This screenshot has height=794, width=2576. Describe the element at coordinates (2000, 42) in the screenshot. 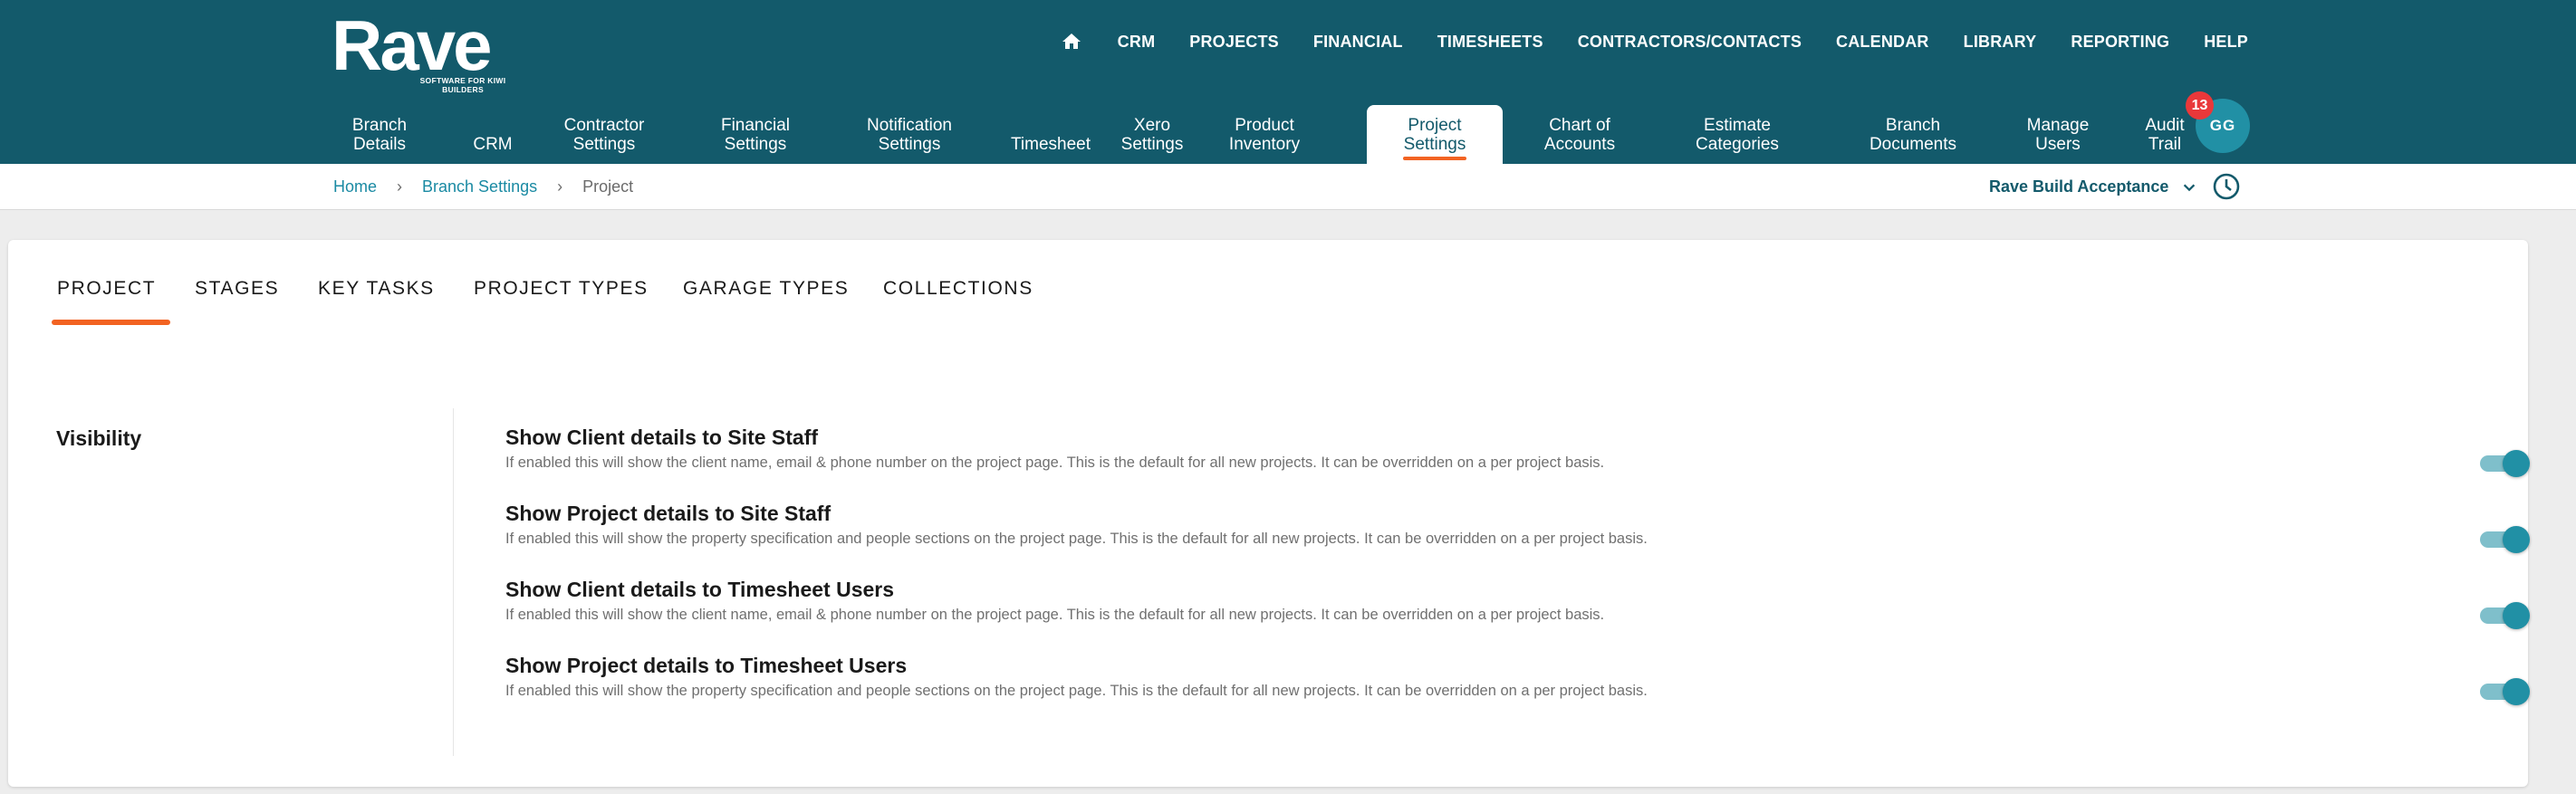

I see `nav-library: LIBRARY` at that location.